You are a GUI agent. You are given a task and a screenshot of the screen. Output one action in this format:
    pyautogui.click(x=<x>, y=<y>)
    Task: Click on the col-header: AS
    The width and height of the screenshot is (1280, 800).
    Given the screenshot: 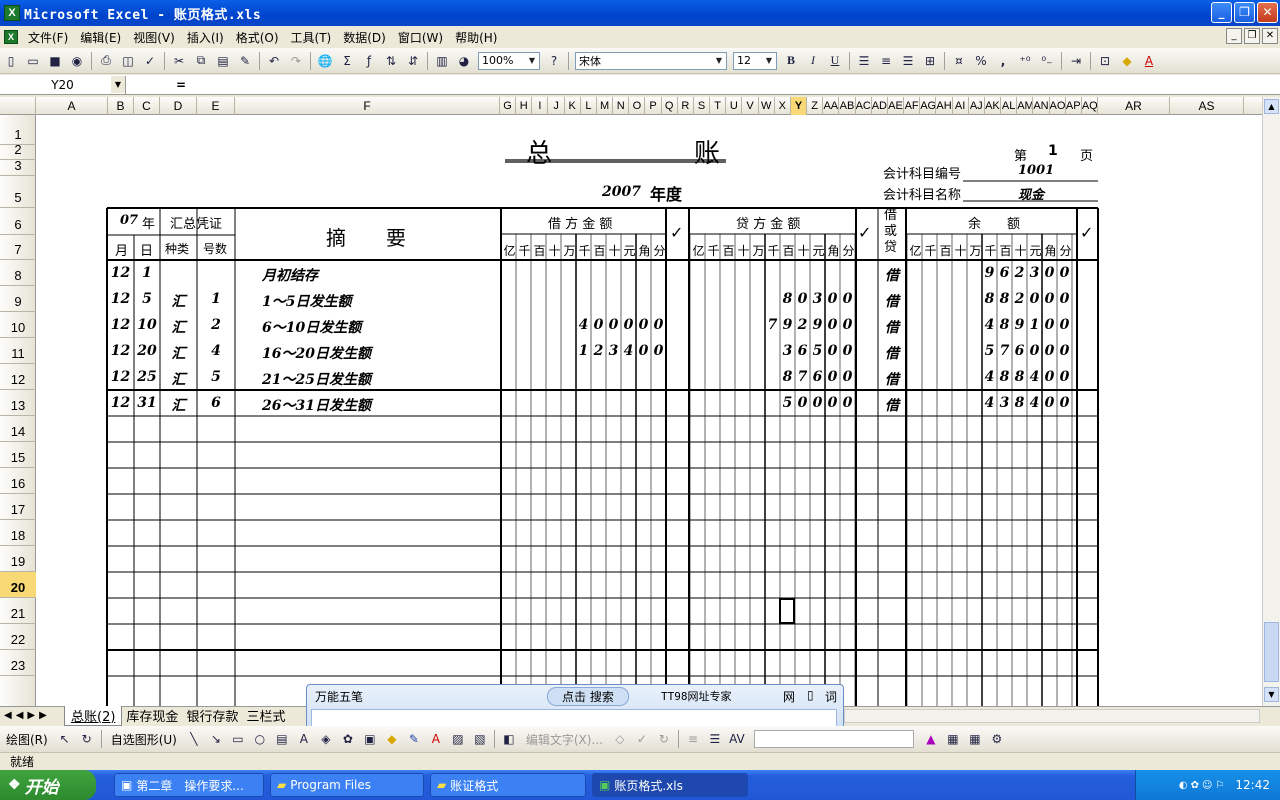 What is the action you would take?
    pyautogui.click(x=1207, y=106)
    